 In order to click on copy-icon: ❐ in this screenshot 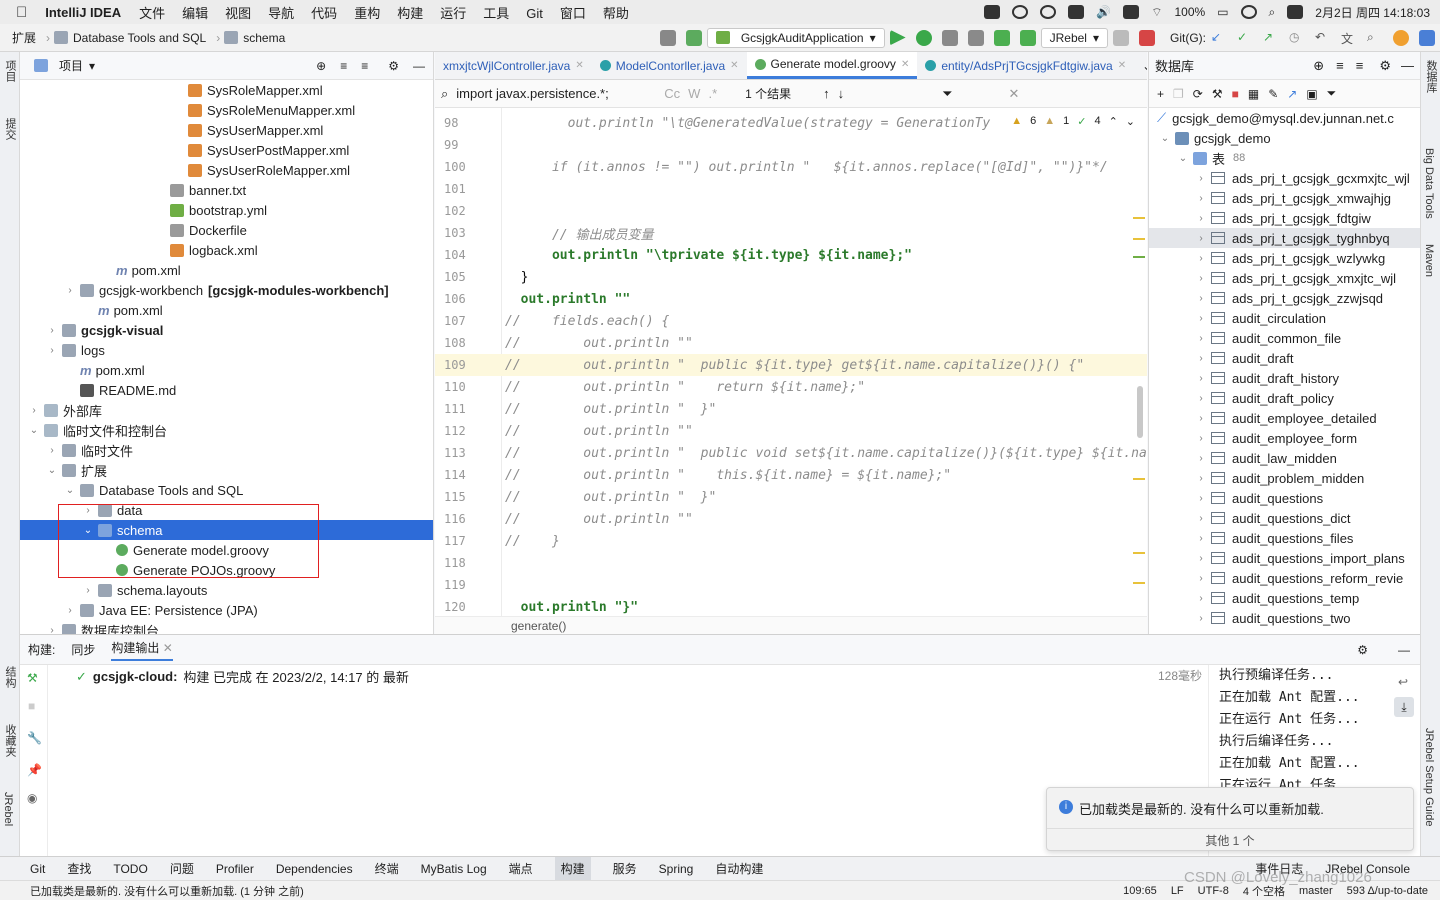, I will do `click(1178, 94)`.